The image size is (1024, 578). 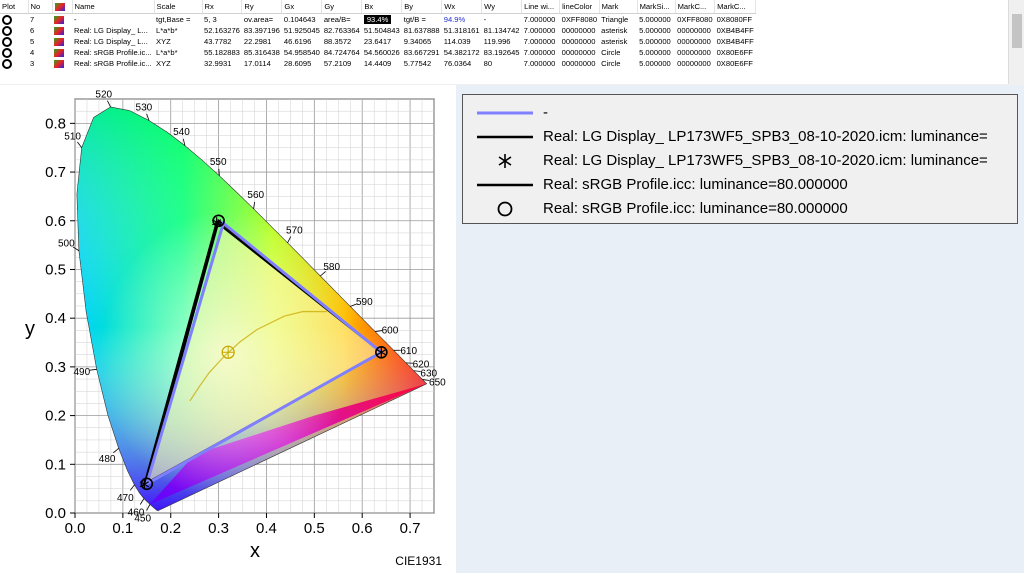 What do you see at coordinates (618, 20) in the screenshot?
I see `cell-mark: Triangle` at bounding box center [618, 20].